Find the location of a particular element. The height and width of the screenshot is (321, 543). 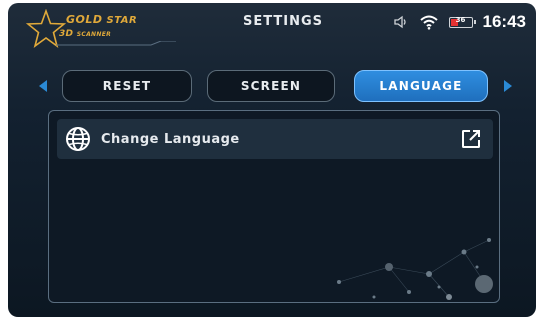

brand-gold-text: GOLD is located at coordinates (84, 19).